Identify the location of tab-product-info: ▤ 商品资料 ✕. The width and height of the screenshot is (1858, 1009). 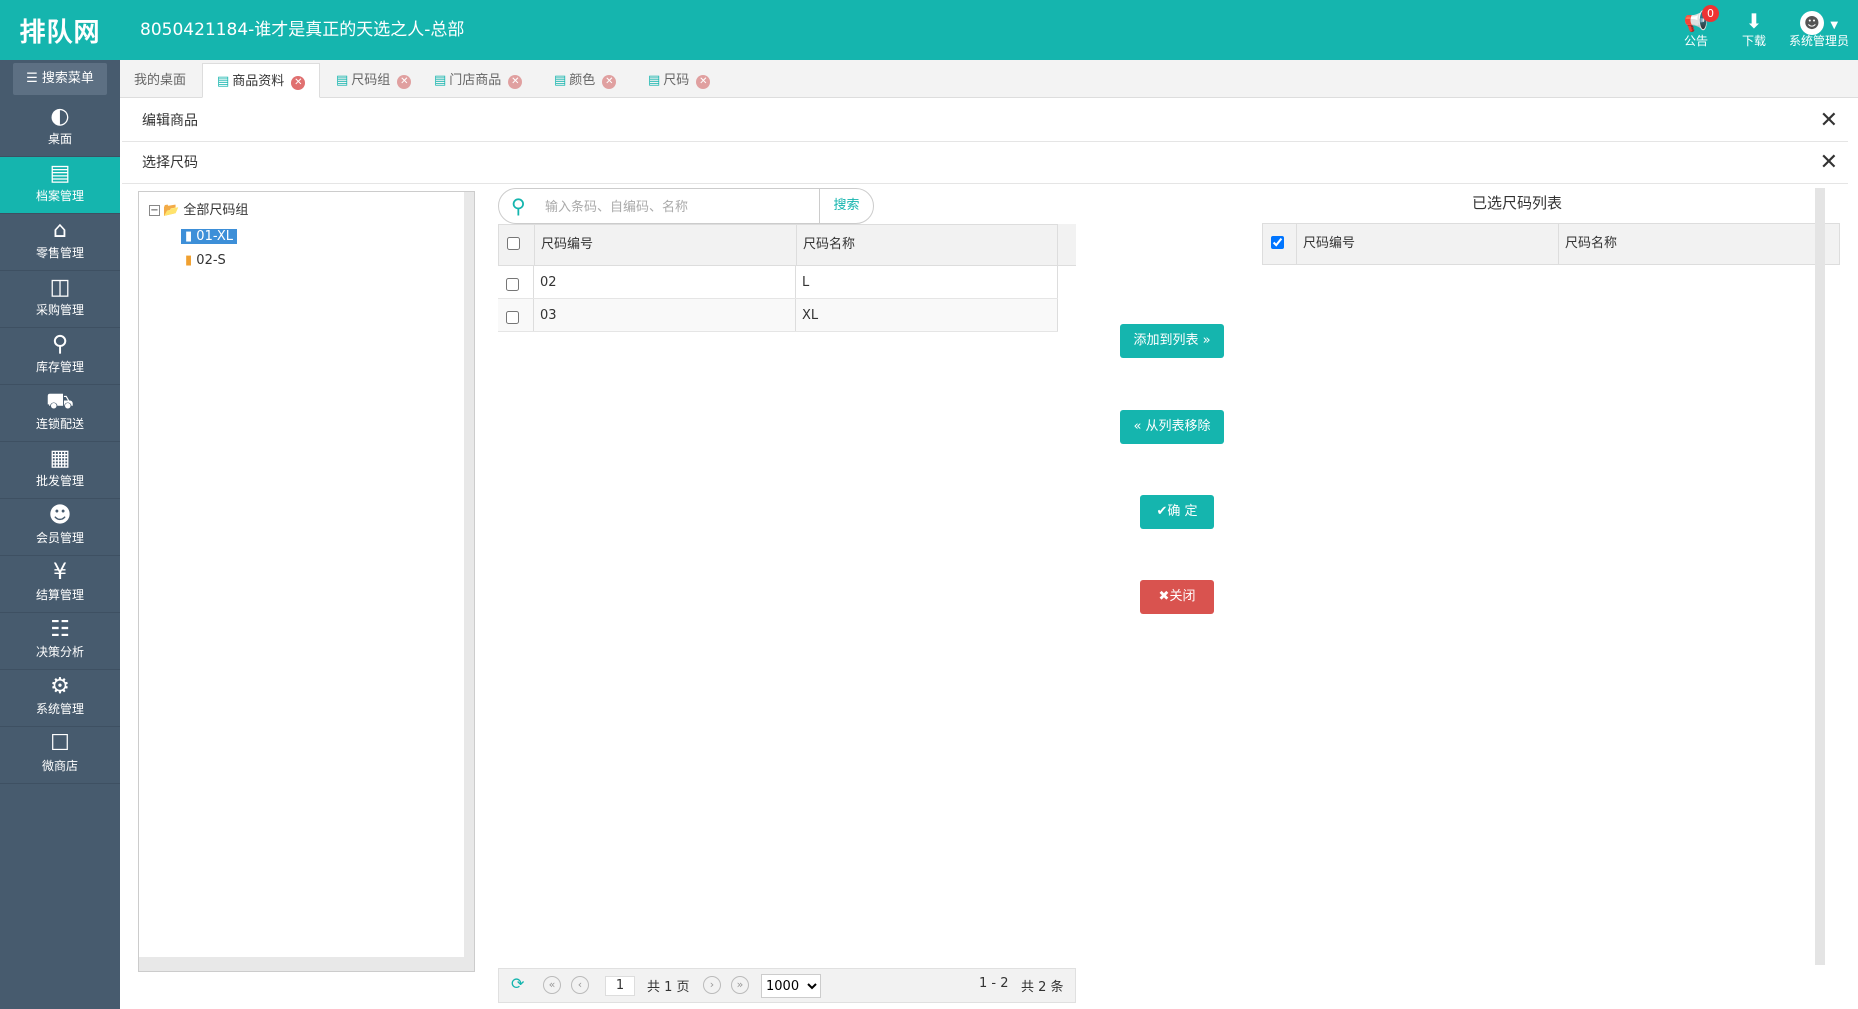
(261, 80).